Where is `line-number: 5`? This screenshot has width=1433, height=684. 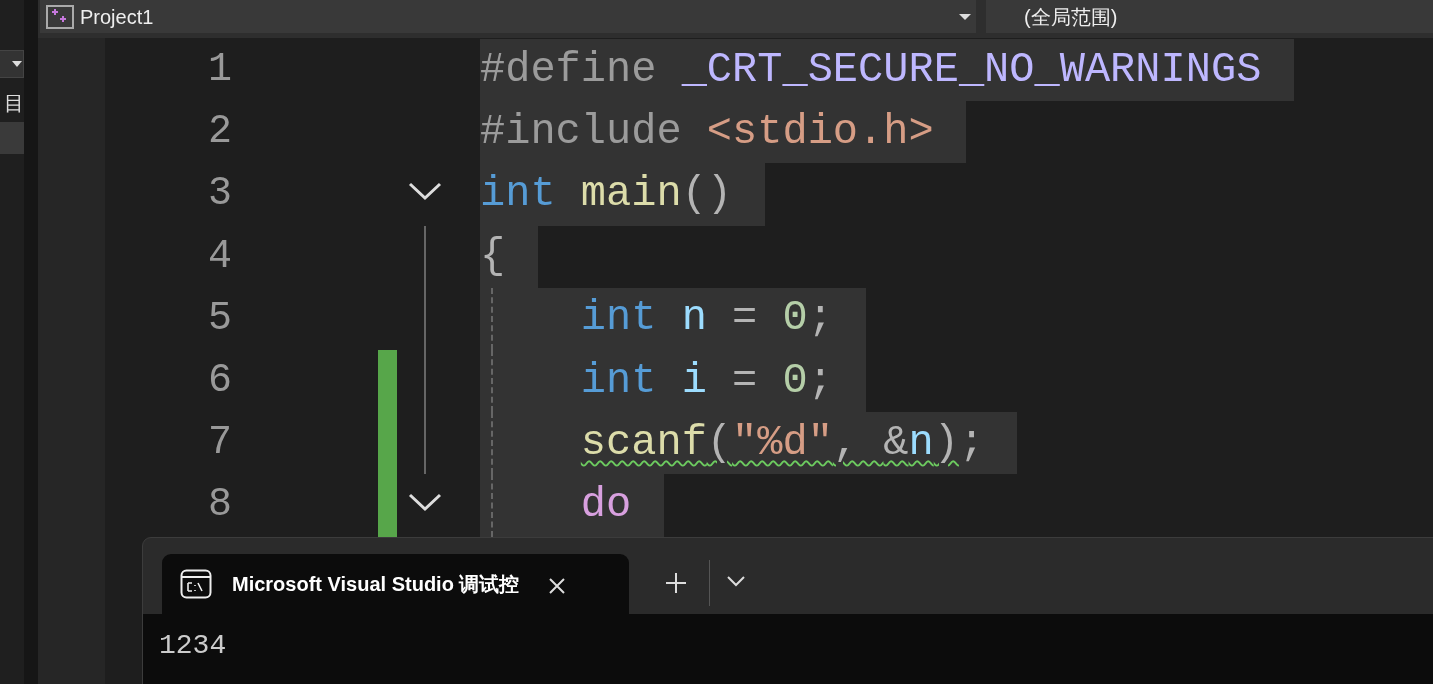 line-number: 5 is located at coordinates (219, 318).